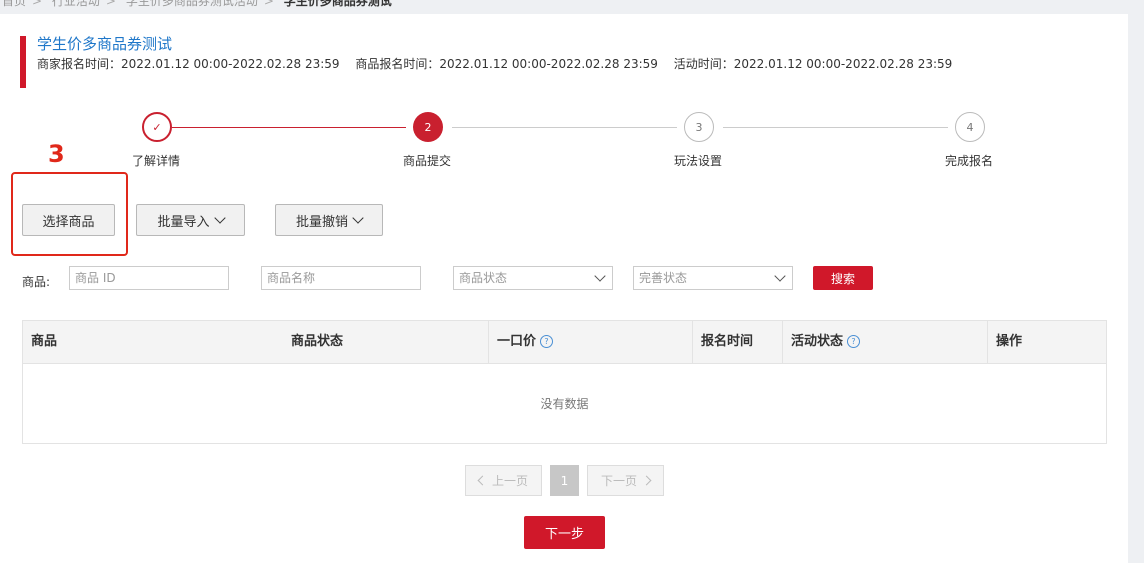 This screenshot has height=563, width=1144. I want to click on breadcrumb: 首页 > 行业活动 > 学生价多商品券测试活动 > 学生价多商品券测试, so click(200, 4).